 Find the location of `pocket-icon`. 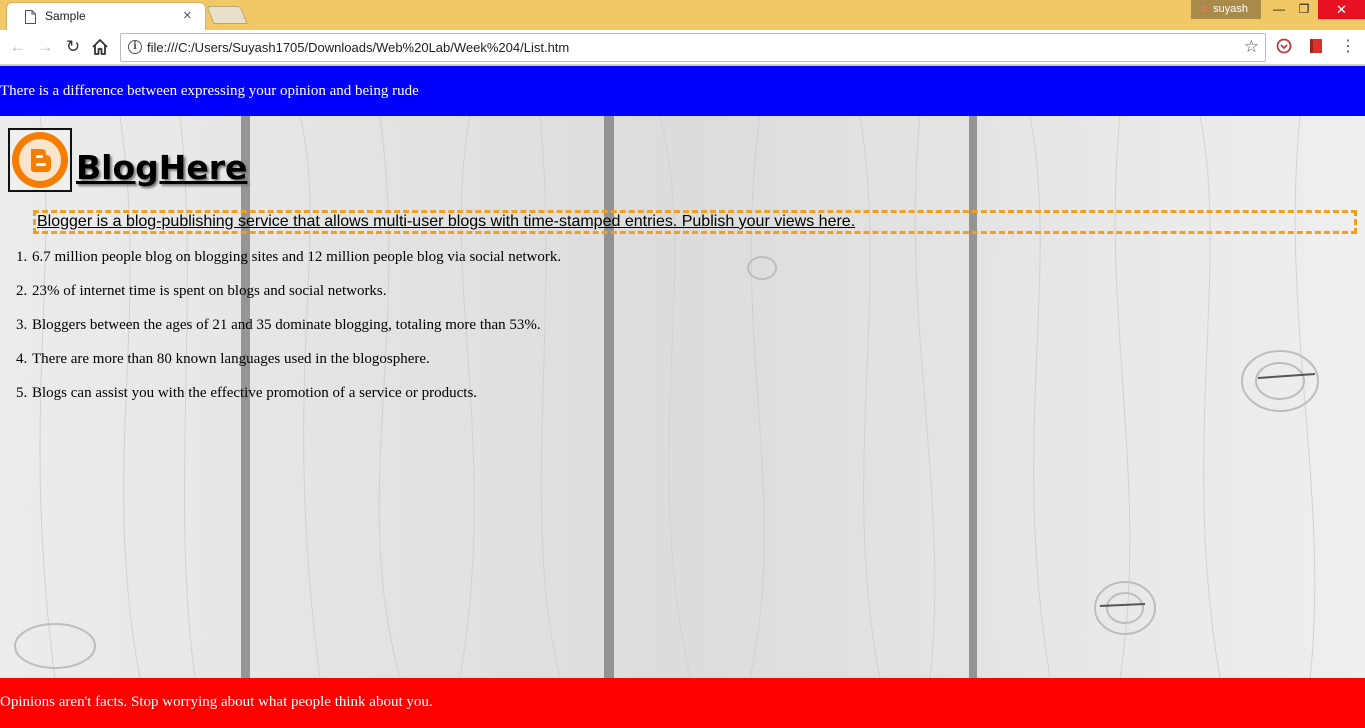

pocket-icon is located at coordinates (1284, 46).